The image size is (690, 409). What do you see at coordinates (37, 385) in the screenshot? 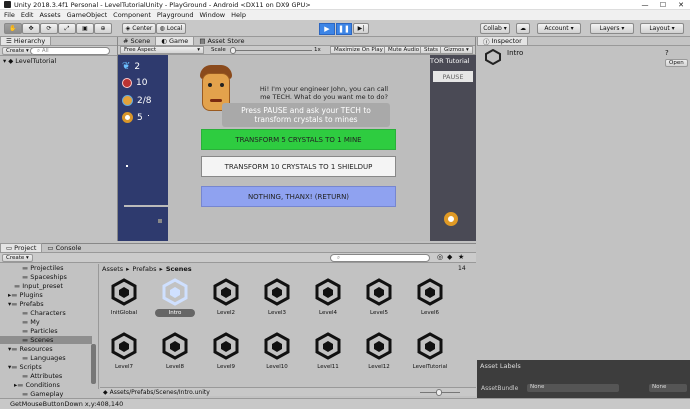
I see `folder-conditions: ▸▬ Conditions` at bounding box center [37, 385].